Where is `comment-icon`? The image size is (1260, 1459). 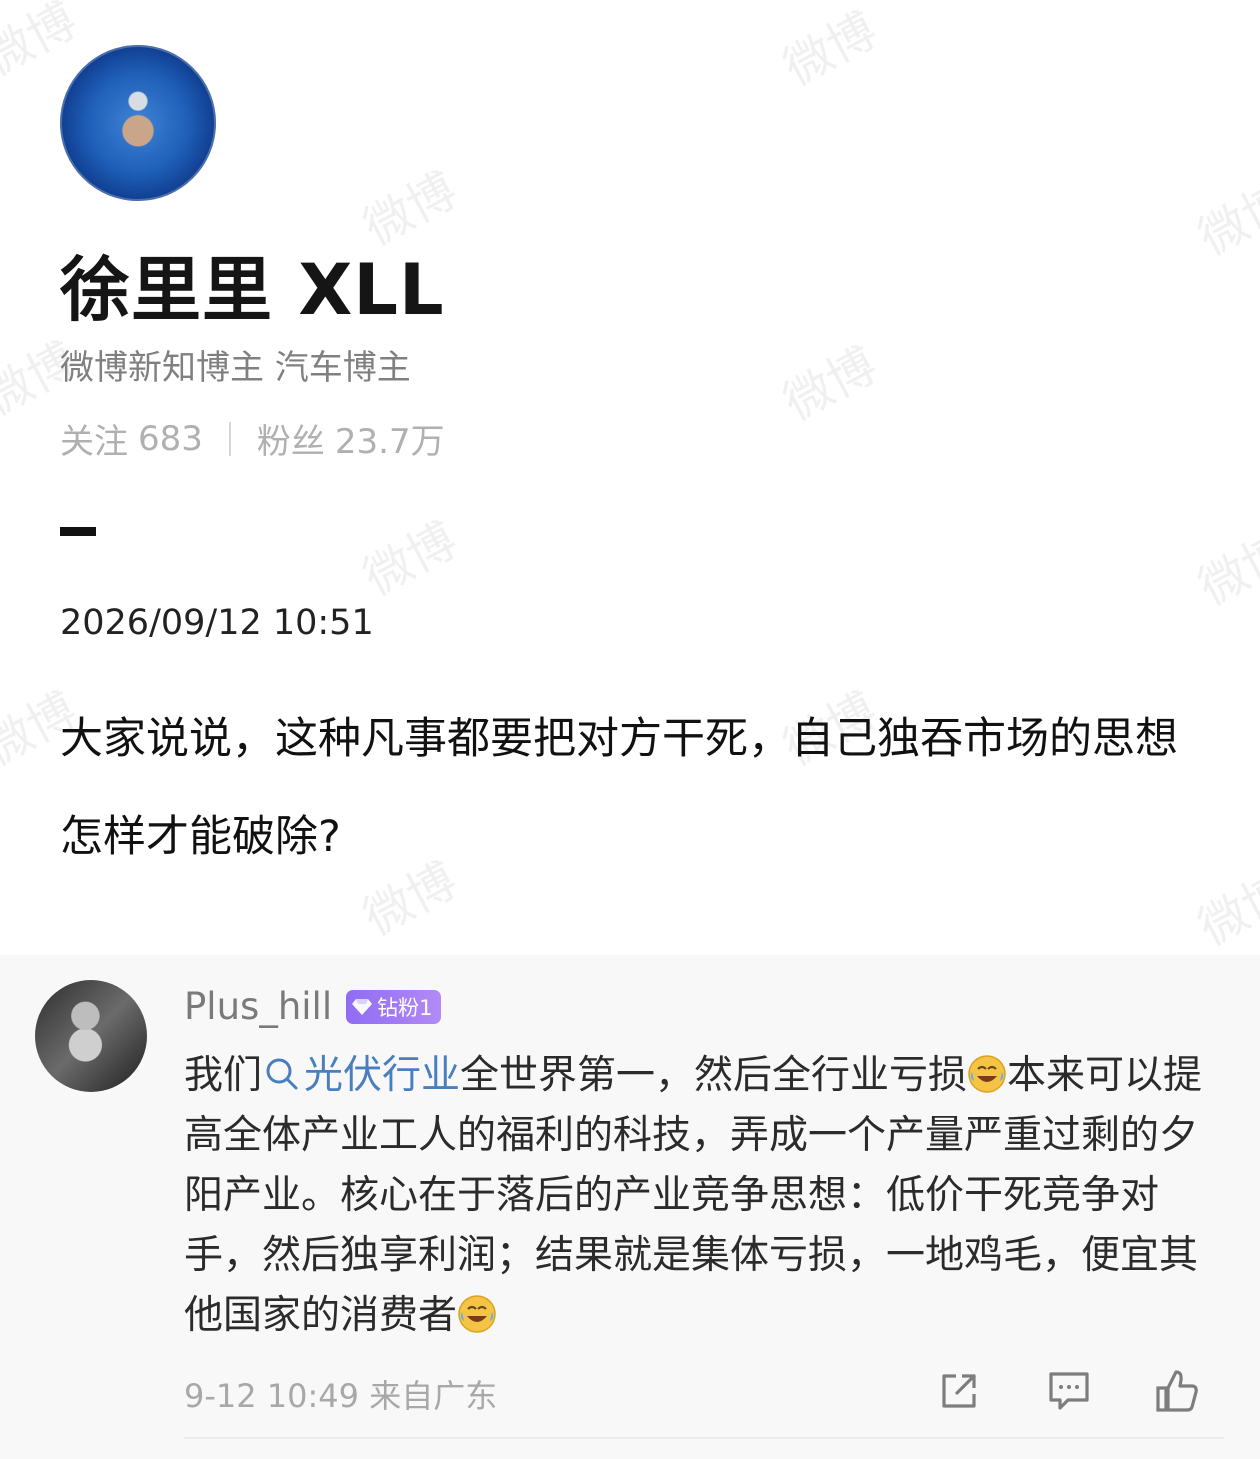 comment-icon is located at coordinates (1069, 1391).